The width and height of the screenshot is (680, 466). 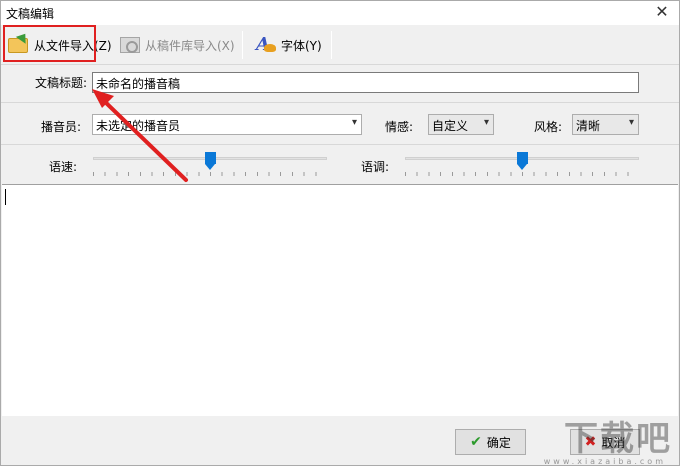 I want to click on announcer-label: 播音员:, so click(x=60, y=127).